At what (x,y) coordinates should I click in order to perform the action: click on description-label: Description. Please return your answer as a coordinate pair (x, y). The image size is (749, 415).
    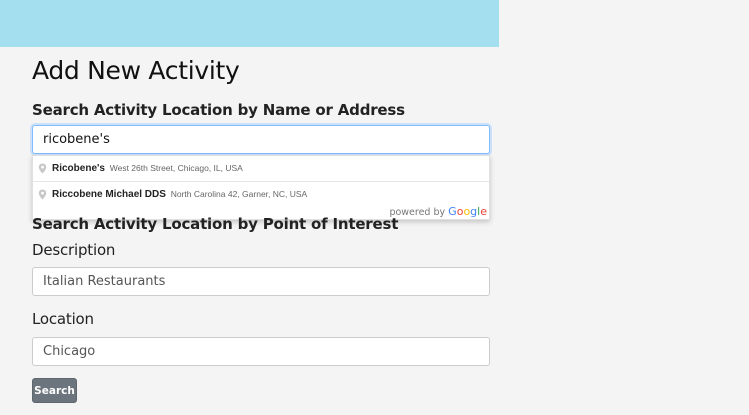
    Looking at the image, I should click on (74, 250).